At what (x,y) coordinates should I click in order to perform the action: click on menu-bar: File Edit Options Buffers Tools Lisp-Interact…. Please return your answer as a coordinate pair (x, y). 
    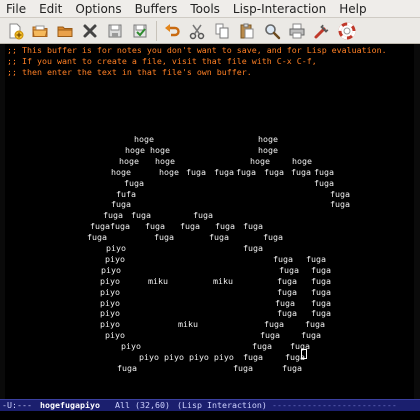
    Looking at the image, I should click on (210, 9).